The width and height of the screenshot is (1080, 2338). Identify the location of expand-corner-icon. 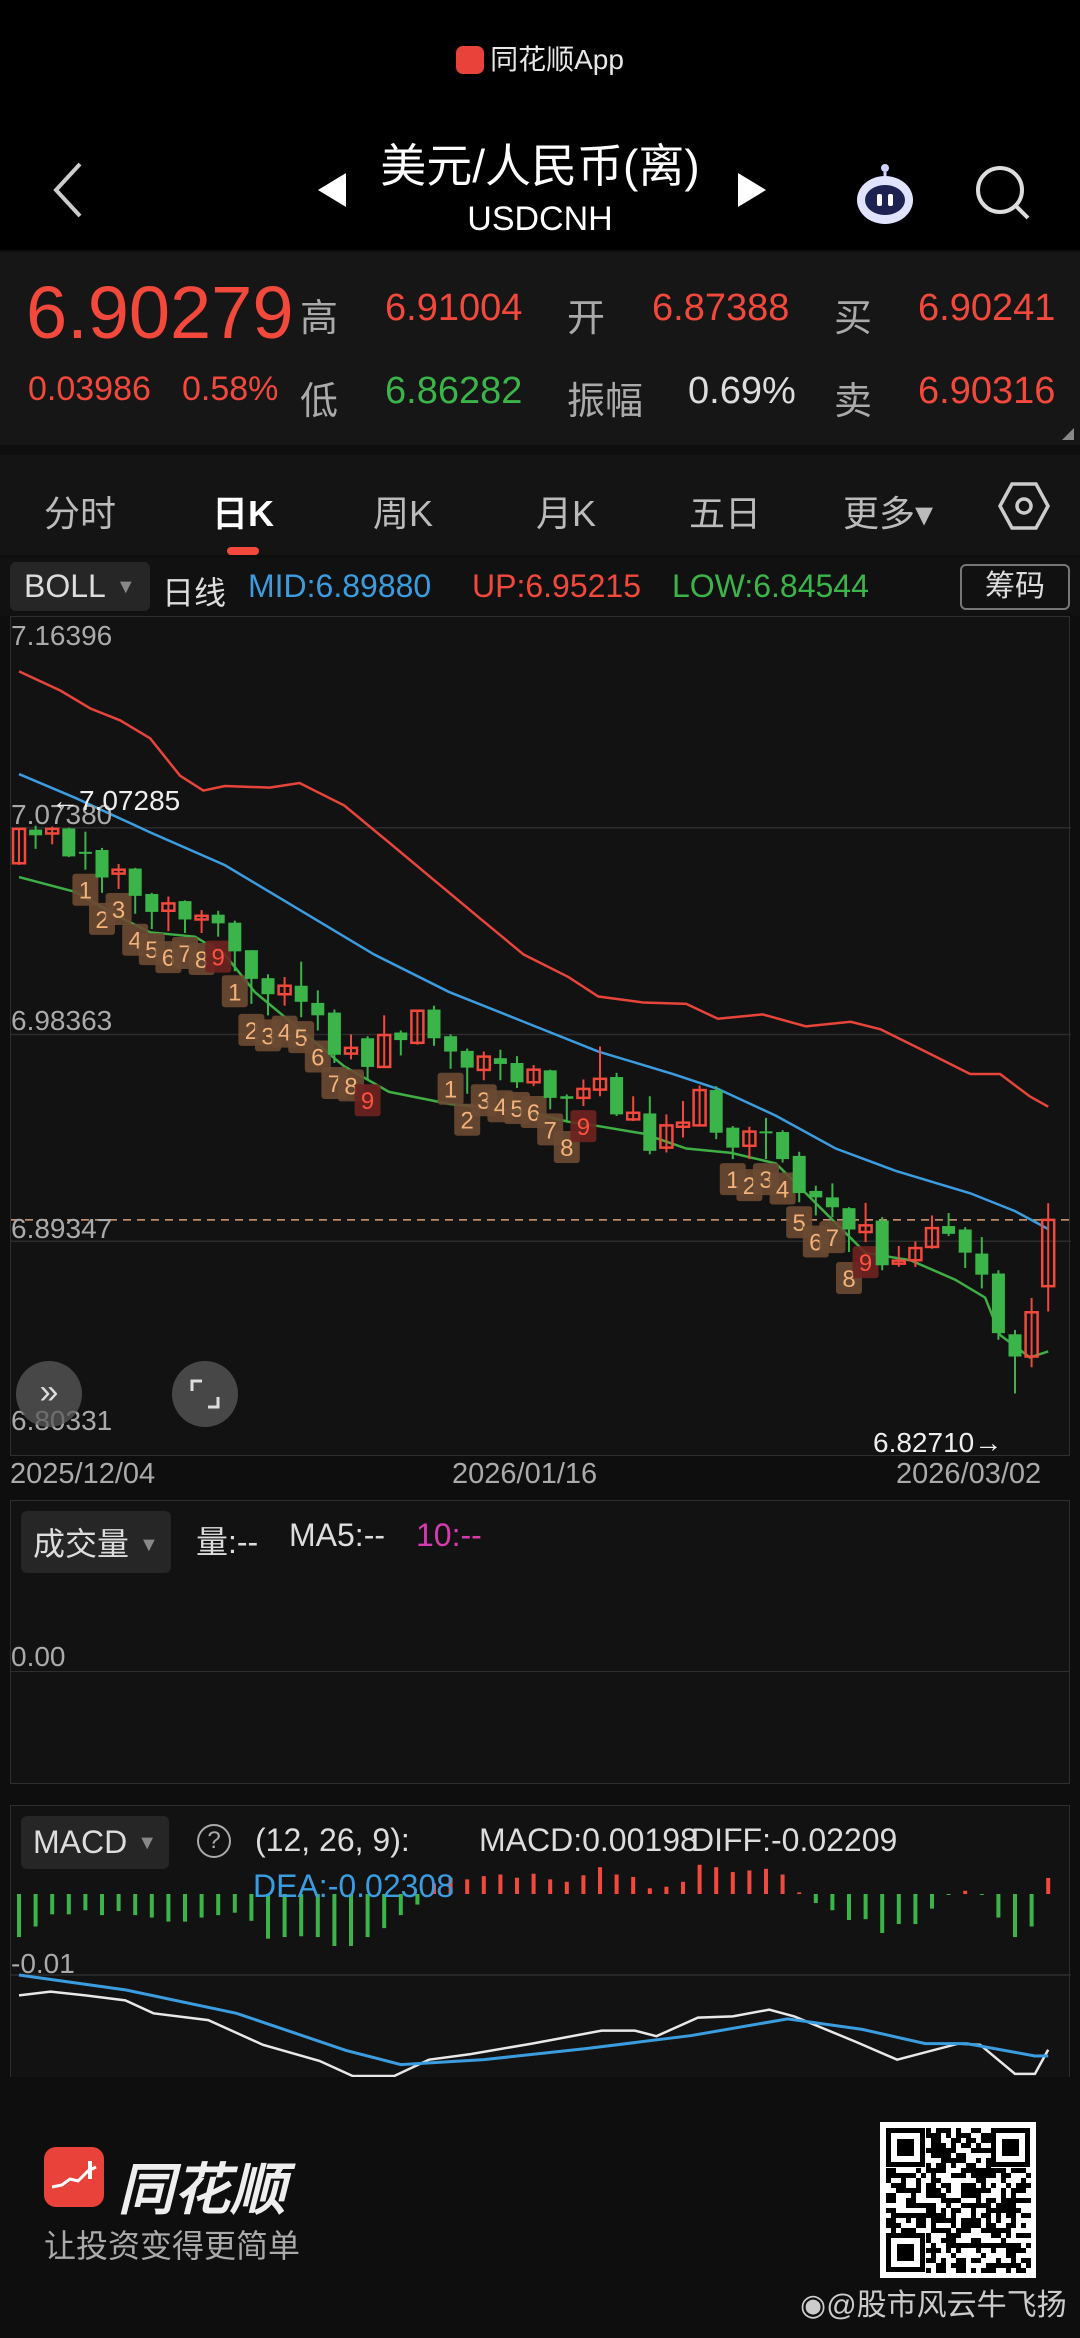
(1068, 434).